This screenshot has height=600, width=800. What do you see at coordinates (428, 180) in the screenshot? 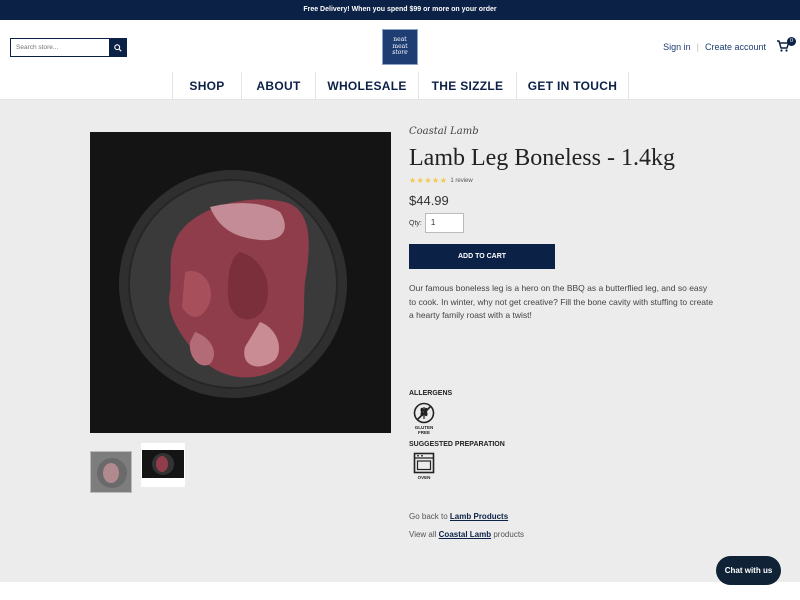
I see `rating-stars: ★★★★★` at bounding box center [428, 180].